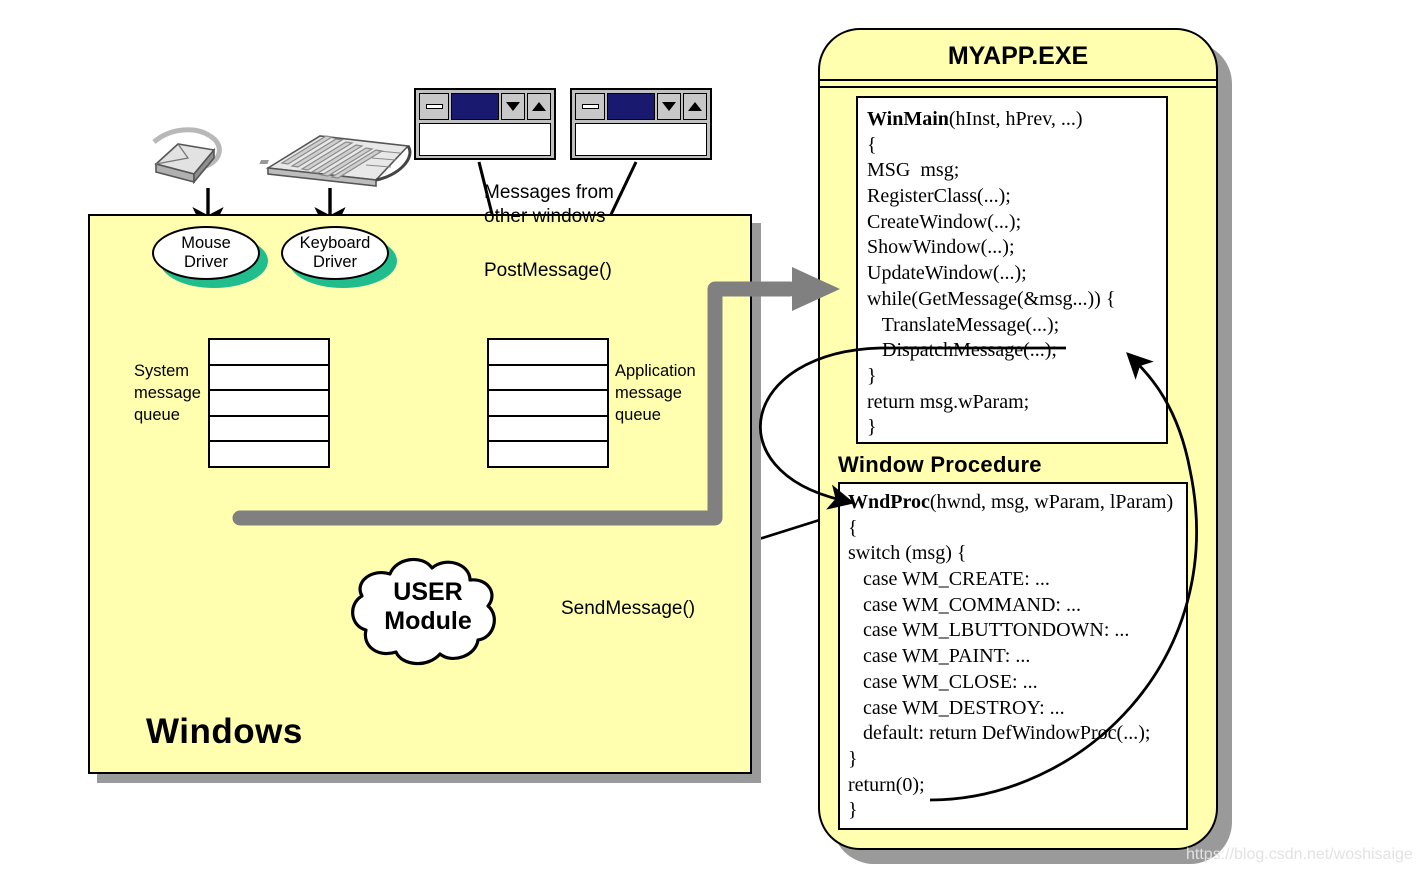 The height and width of the screenshot is (876, 1424). Describe the element at coordinates (963, 324) in the screenshot. I see `code-line: TranslateMessage(...);` at that location.